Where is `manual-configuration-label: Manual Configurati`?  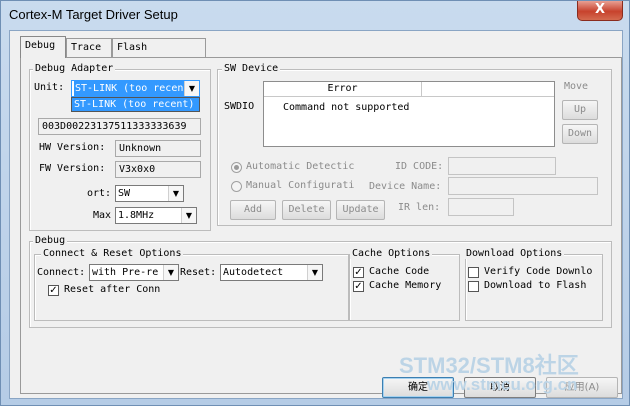
manual-configuration-label: Manual Configurati is located at coordinates (300, 185).